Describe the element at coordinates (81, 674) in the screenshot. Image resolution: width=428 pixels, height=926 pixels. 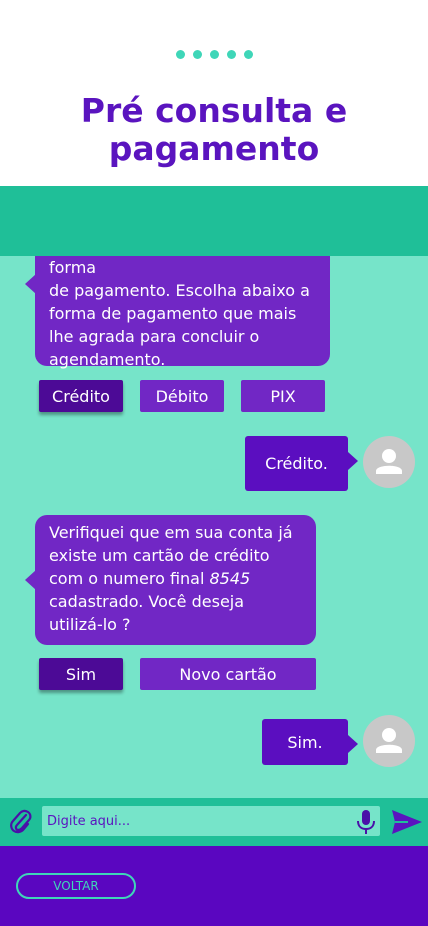
I see `yes-option-button: Sim` at that location.